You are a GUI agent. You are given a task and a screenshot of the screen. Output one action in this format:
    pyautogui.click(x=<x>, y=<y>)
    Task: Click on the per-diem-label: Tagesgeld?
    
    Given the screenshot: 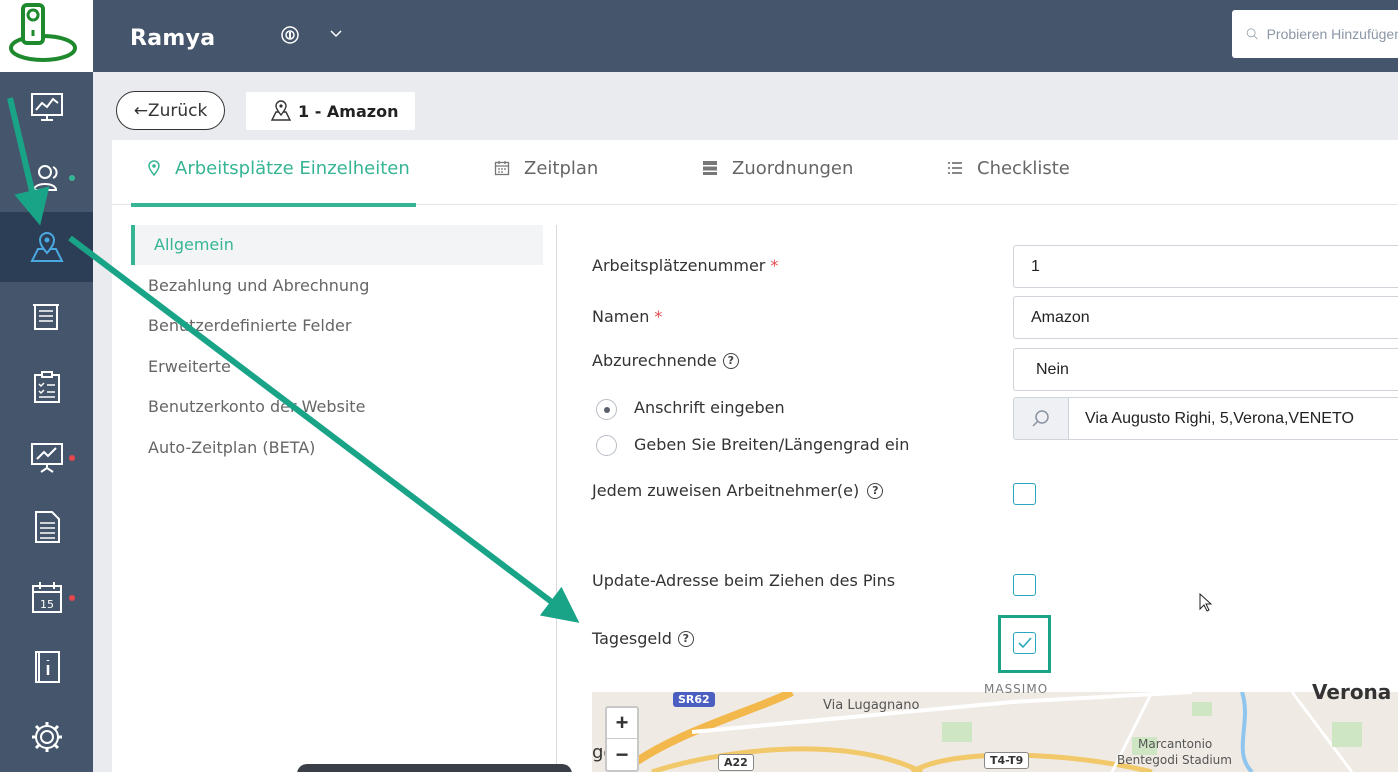 What is the action you would take?
    pyautogui.click(x=643, y=638)
    